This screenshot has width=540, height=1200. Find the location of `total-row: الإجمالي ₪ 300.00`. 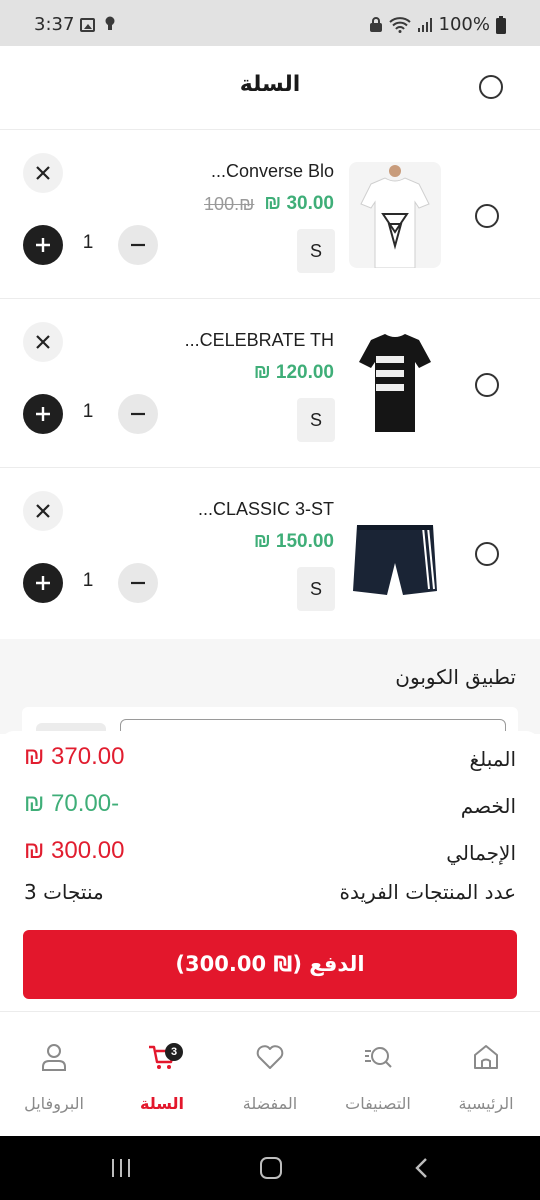

total-row: الإجمالي ₪ 300.00 is located at coordinates (270, 854).